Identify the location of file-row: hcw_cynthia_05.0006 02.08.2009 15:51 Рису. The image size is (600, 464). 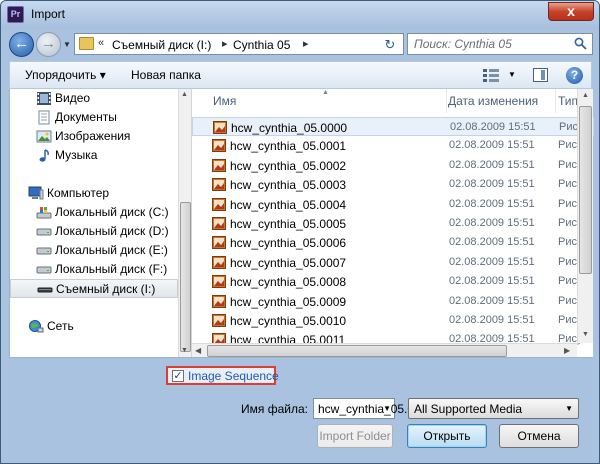
(393, 242).